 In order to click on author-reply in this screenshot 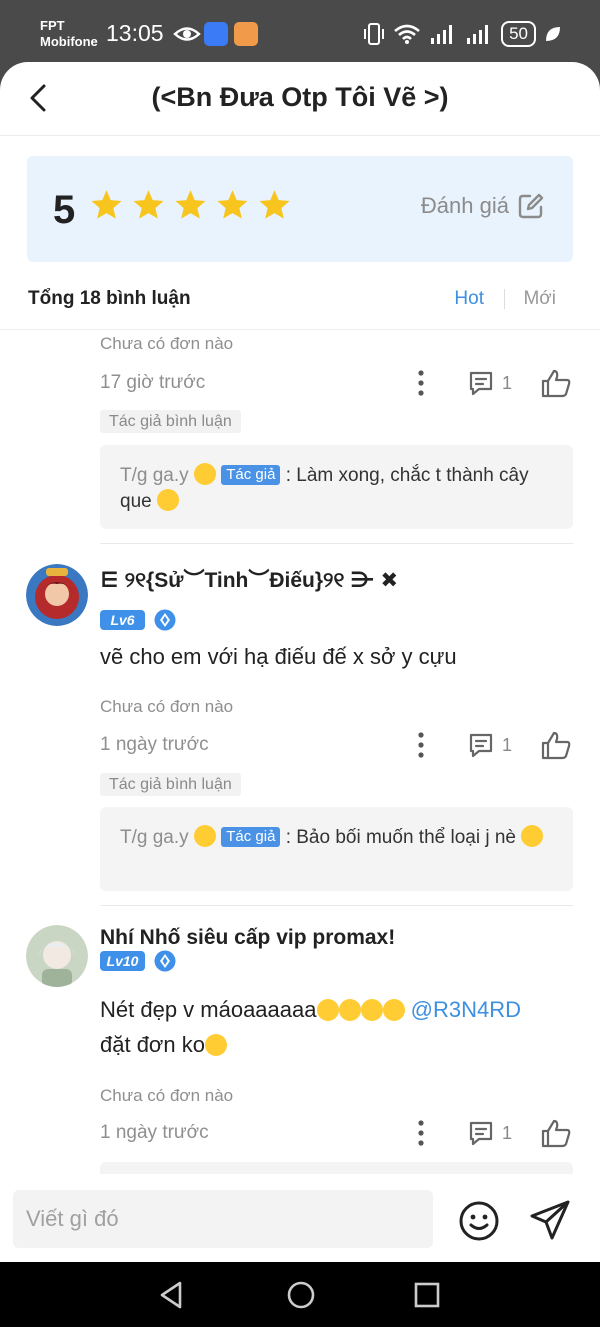, I will do `click(336, 1168)`.